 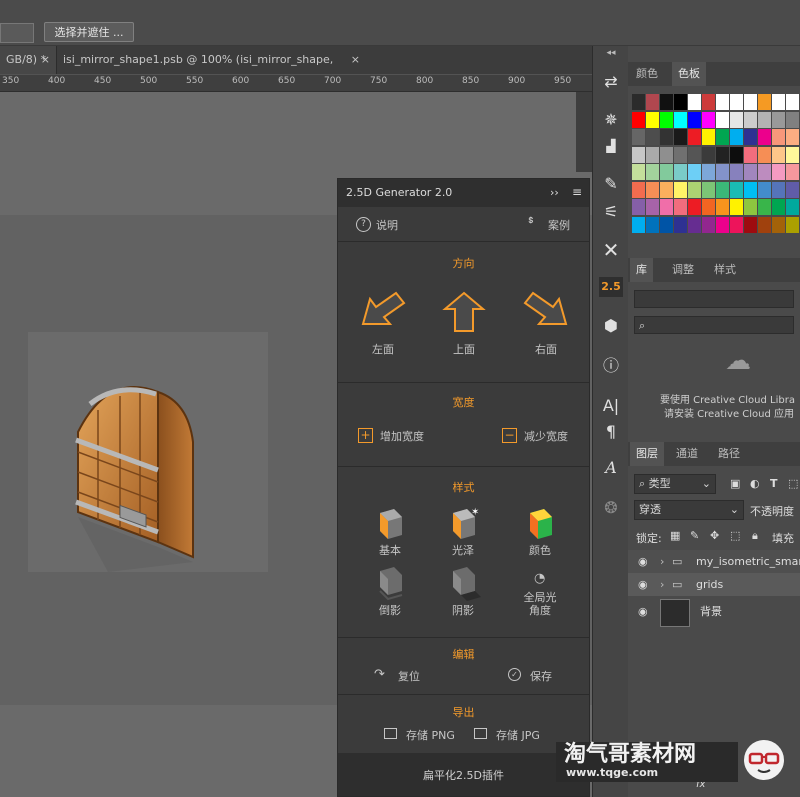 I want to click on library-dropdown, so click(x=714, y=299).